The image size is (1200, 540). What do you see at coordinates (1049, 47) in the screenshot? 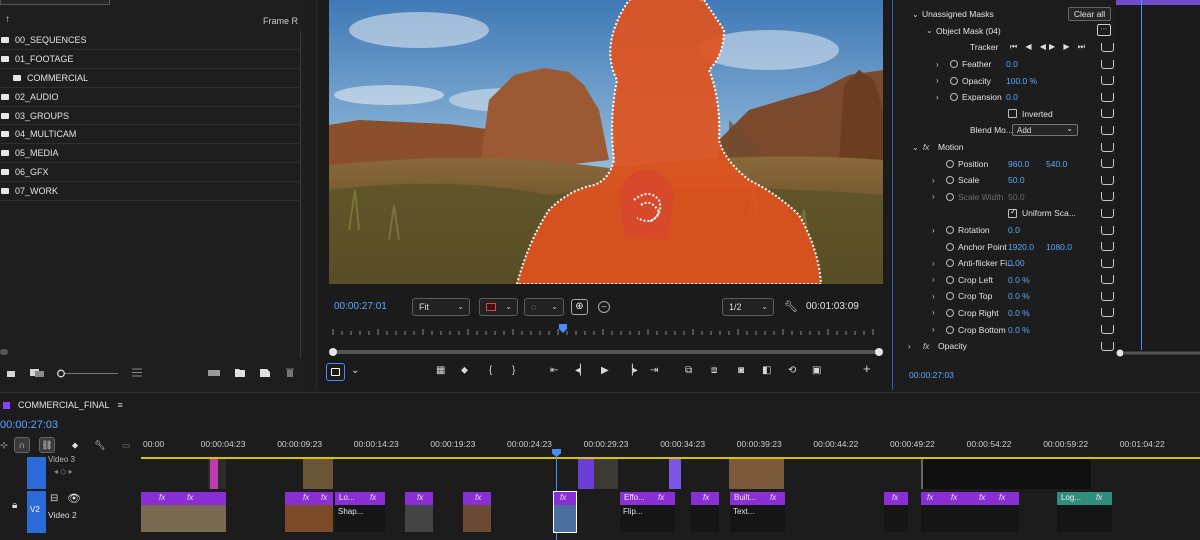
I see `tracker-controls: ⏮ ◀ ◀▶ ▶ ⏭` at bounding box center [1049, 47].